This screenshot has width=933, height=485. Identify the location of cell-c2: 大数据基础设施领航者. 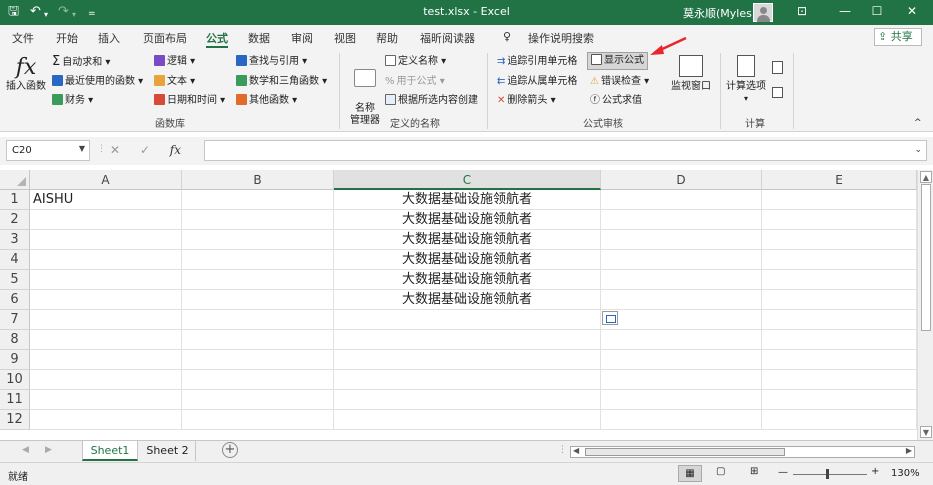
(467, 220).